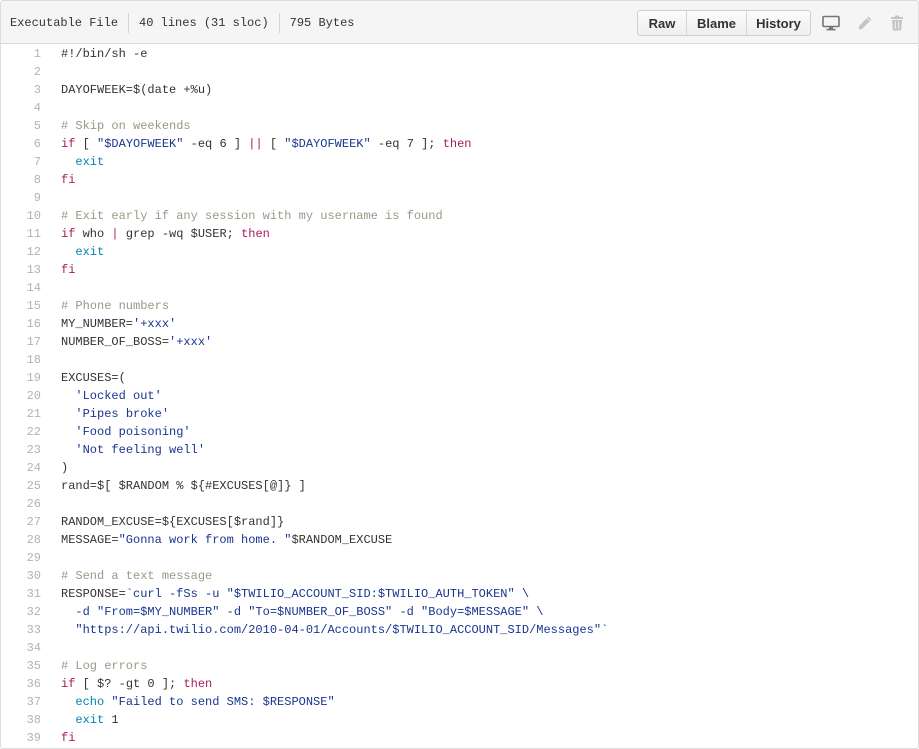 The width and height of the screenshot is (919, 749). I want to click on pencil-icon, so click(865, 23).